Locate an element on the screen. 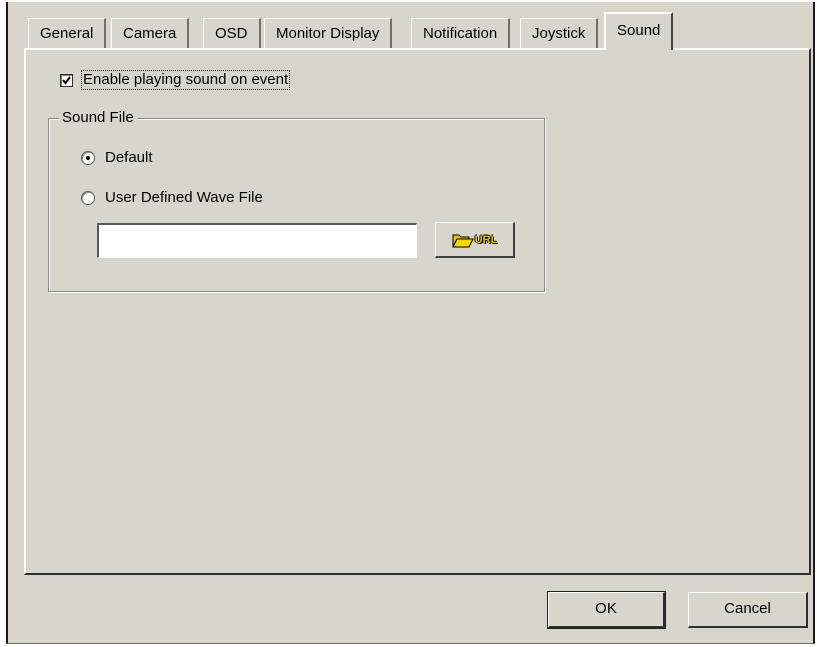 The height and width of the screenshot is (647, 817). tab-monitor-display: Monitor Display is located at coordinates (328, 33).